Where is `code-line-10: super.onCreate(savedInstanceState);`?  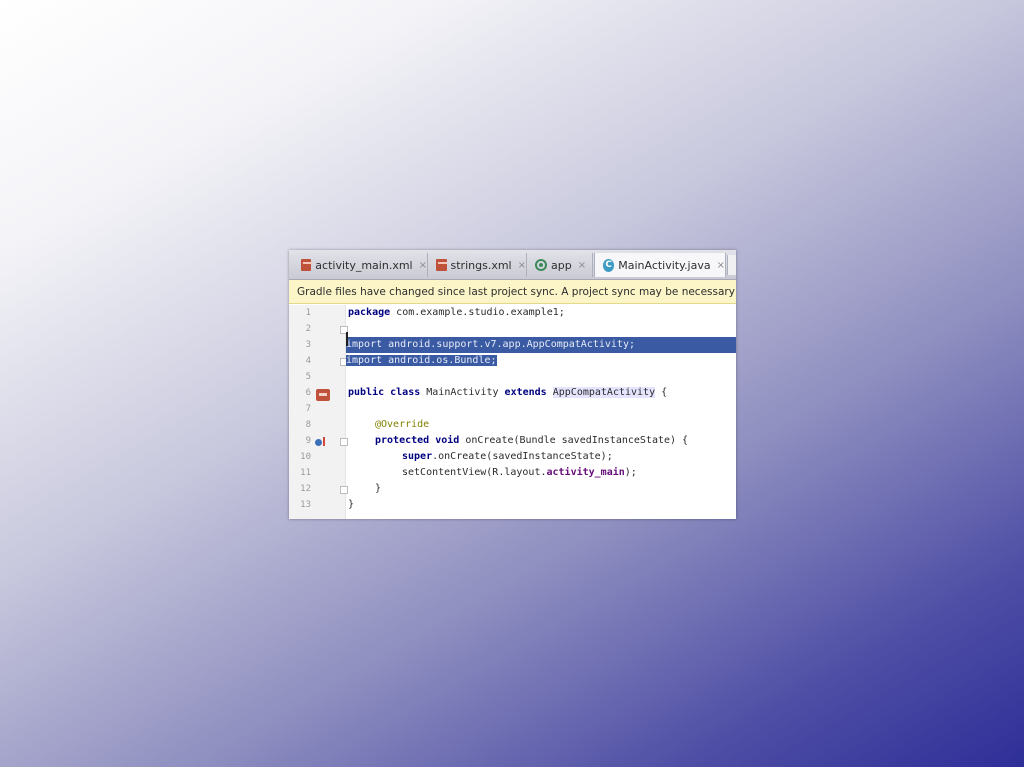
code-line-10: super.onCreate(savedInstanceState); is located at coordinates (507, 456).